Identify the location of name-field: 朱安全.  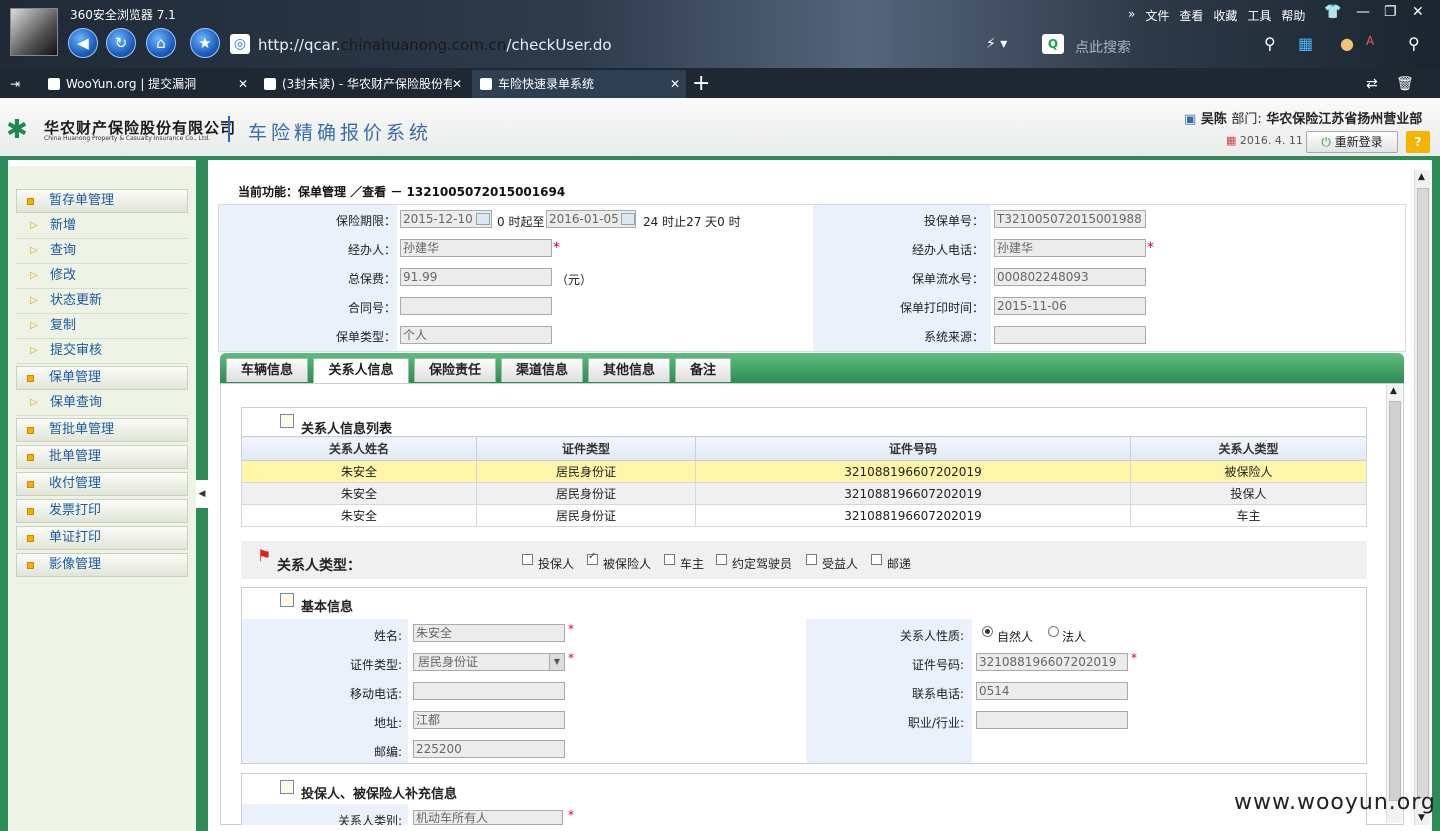
(489, 633).